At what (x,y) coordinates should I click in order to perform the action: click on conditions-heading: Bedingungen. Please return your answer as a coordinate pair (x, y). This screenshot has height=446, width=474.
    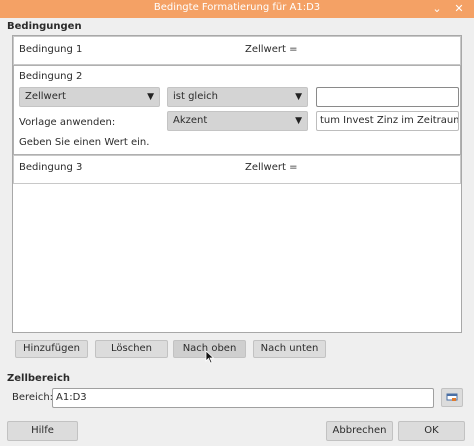
    Looking at the image, I should click on (44, 26).